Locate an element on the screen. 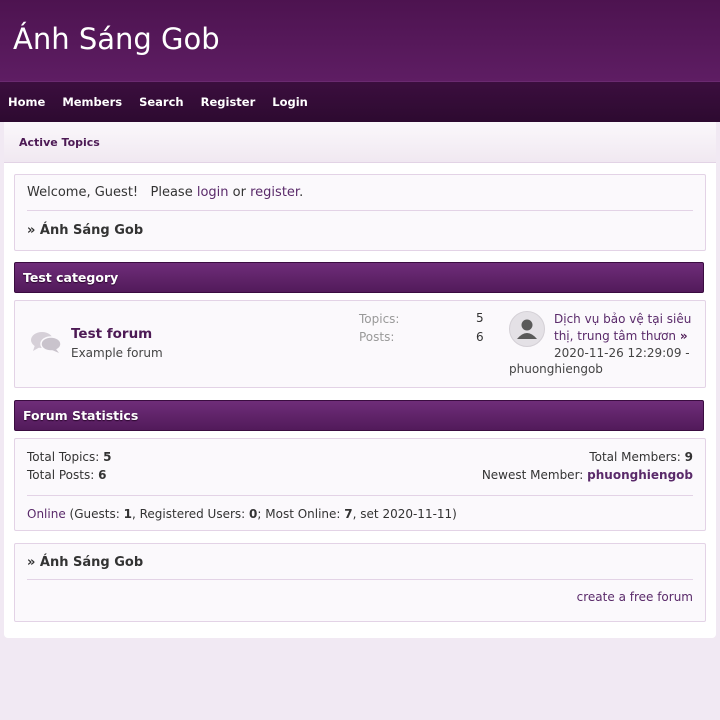 The height and width of the screenshot is (720, 720). total-posts-label: Total Posts: is located at coordinates (61, 475).